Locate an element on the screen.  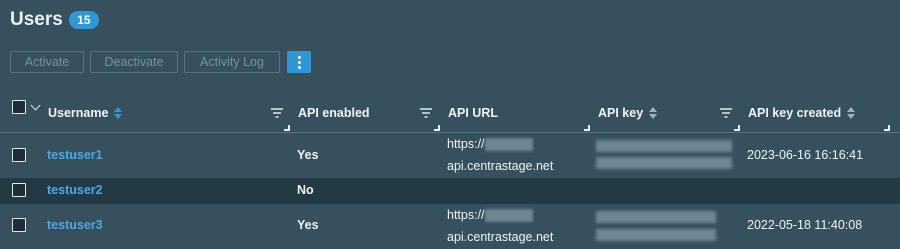
column-label: API enabled is located at coordinates (334, 113).